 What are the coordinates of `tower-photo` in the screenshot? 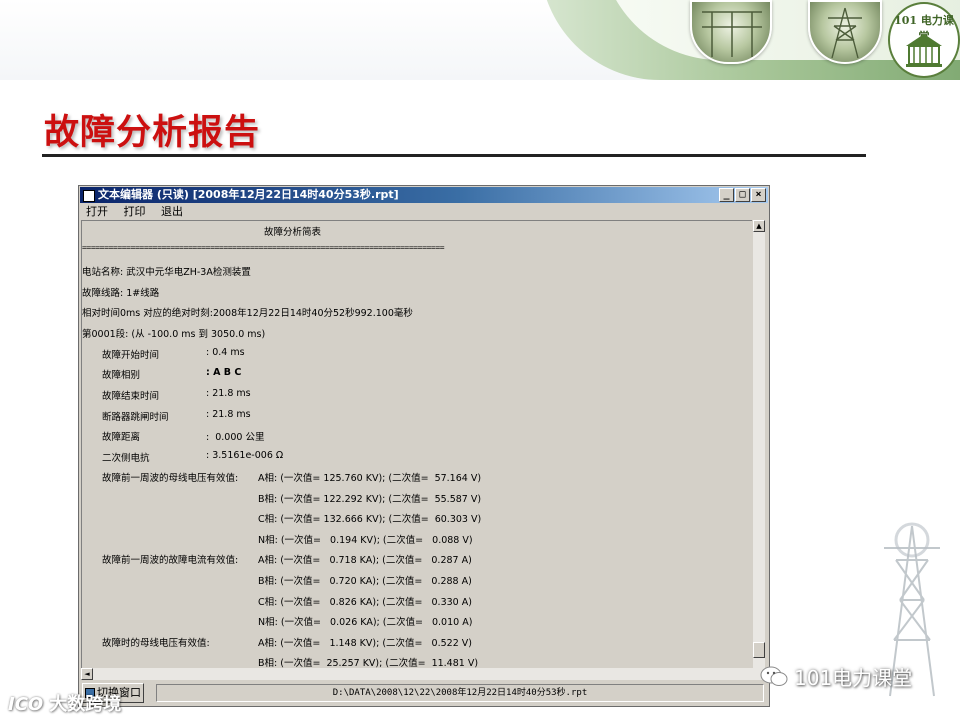 It's located at (845, 32).